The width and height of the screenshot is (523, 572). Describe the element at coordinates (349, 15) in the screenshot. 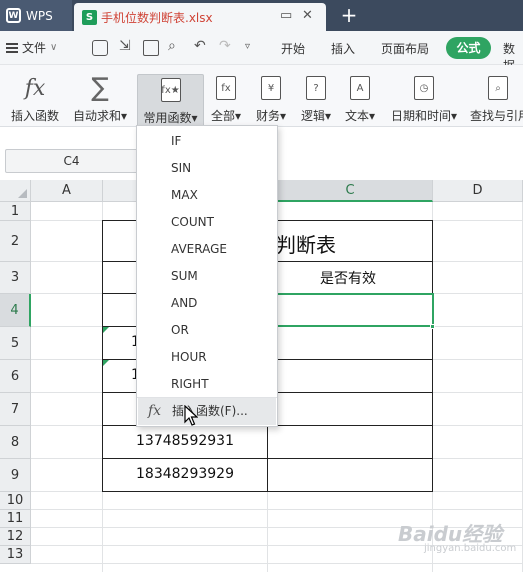

I see `new-tab-button: +` at that location.